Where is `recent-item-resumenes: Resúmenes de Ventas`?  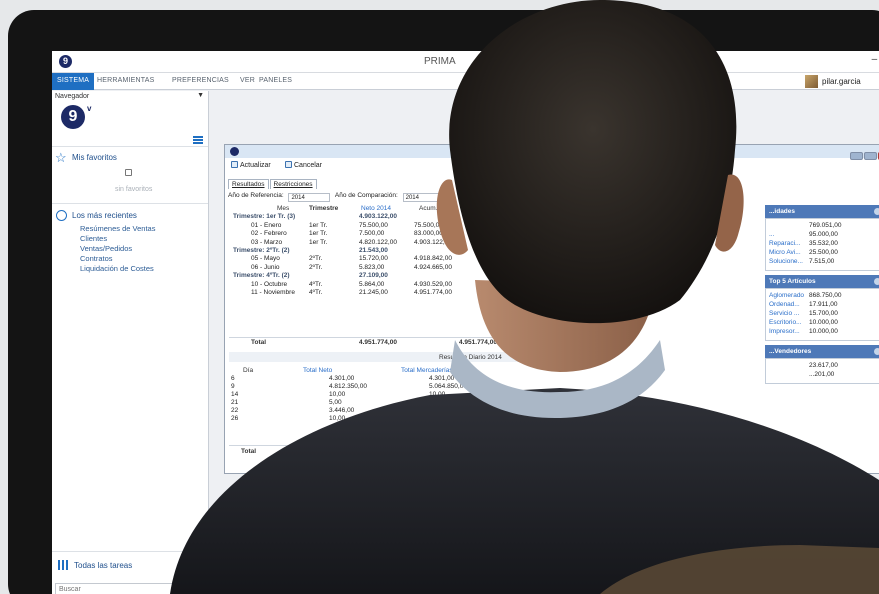
recent-item-resumenes: Resúmenes de Ventas is located at coordinates (117, 228).